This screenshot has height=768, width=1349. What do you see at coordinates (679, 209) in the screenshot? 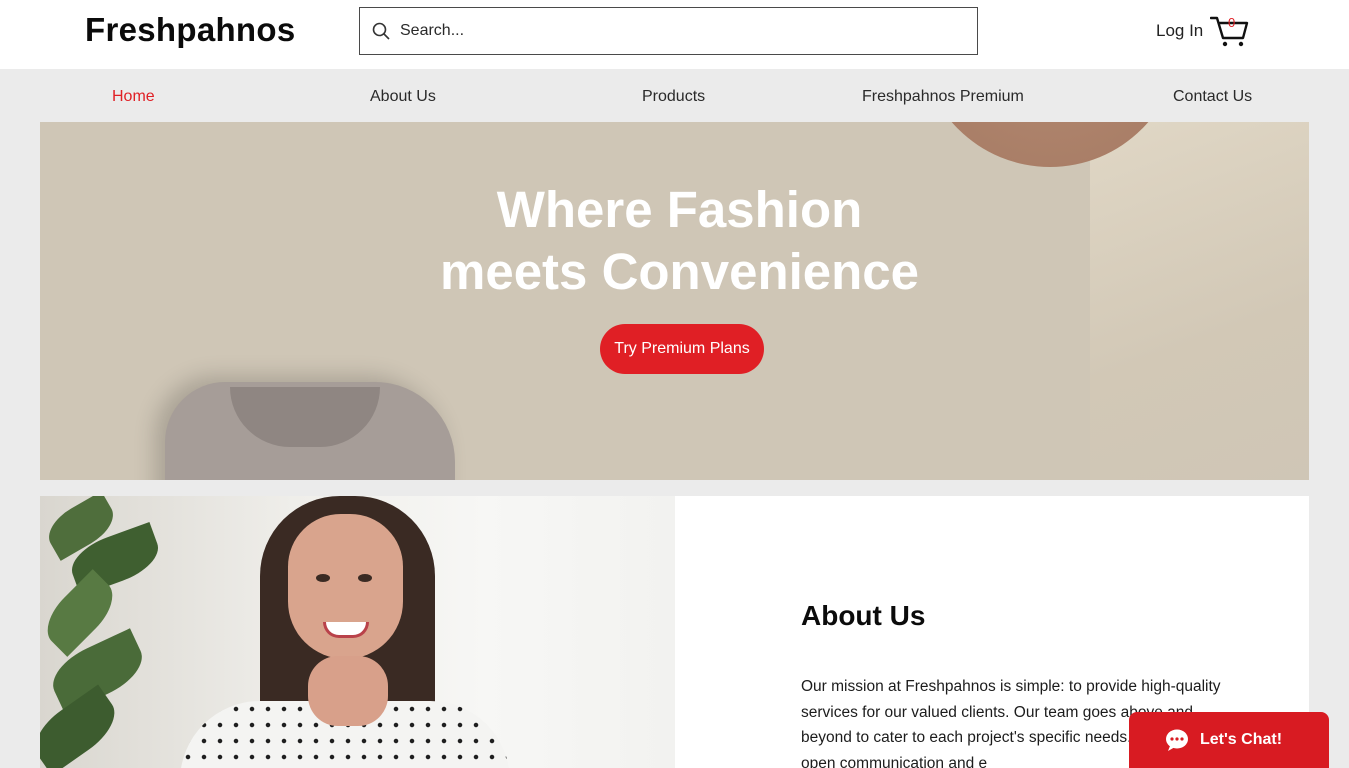
I see `hero-title-line1: Where Fashion` at bounding box center [679, 209].